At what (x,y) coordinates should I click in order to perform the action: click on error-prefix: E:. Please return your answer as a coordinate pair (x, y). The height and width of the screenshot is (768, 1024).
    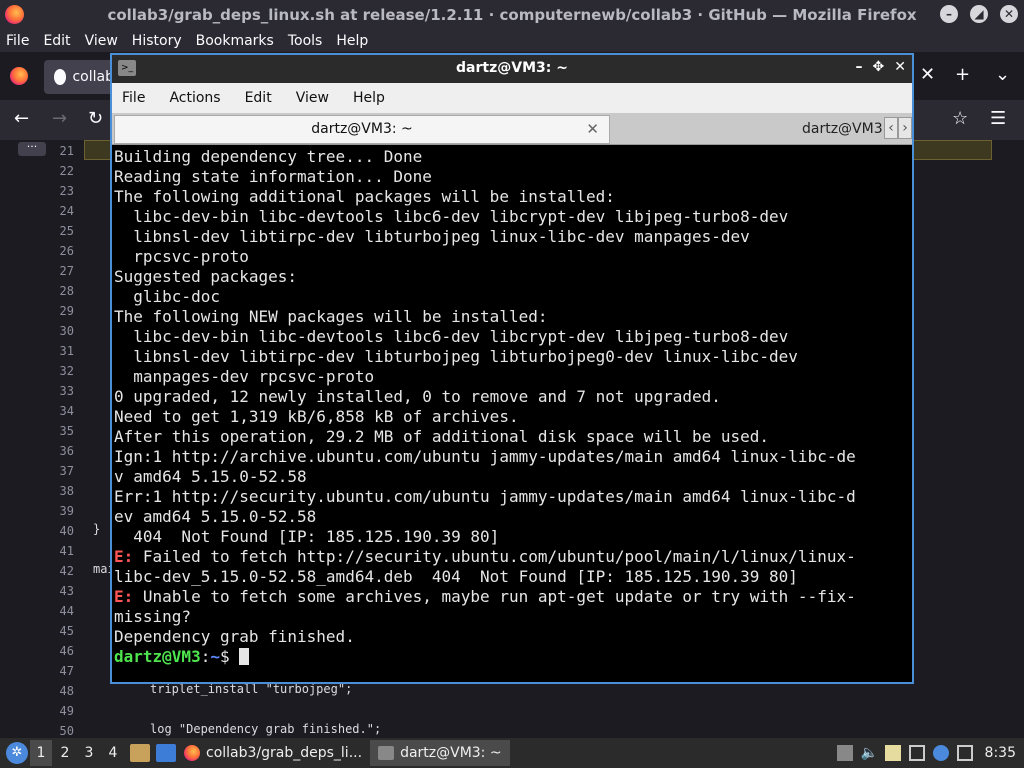
    Looking at the image, I should click on (124, 556).